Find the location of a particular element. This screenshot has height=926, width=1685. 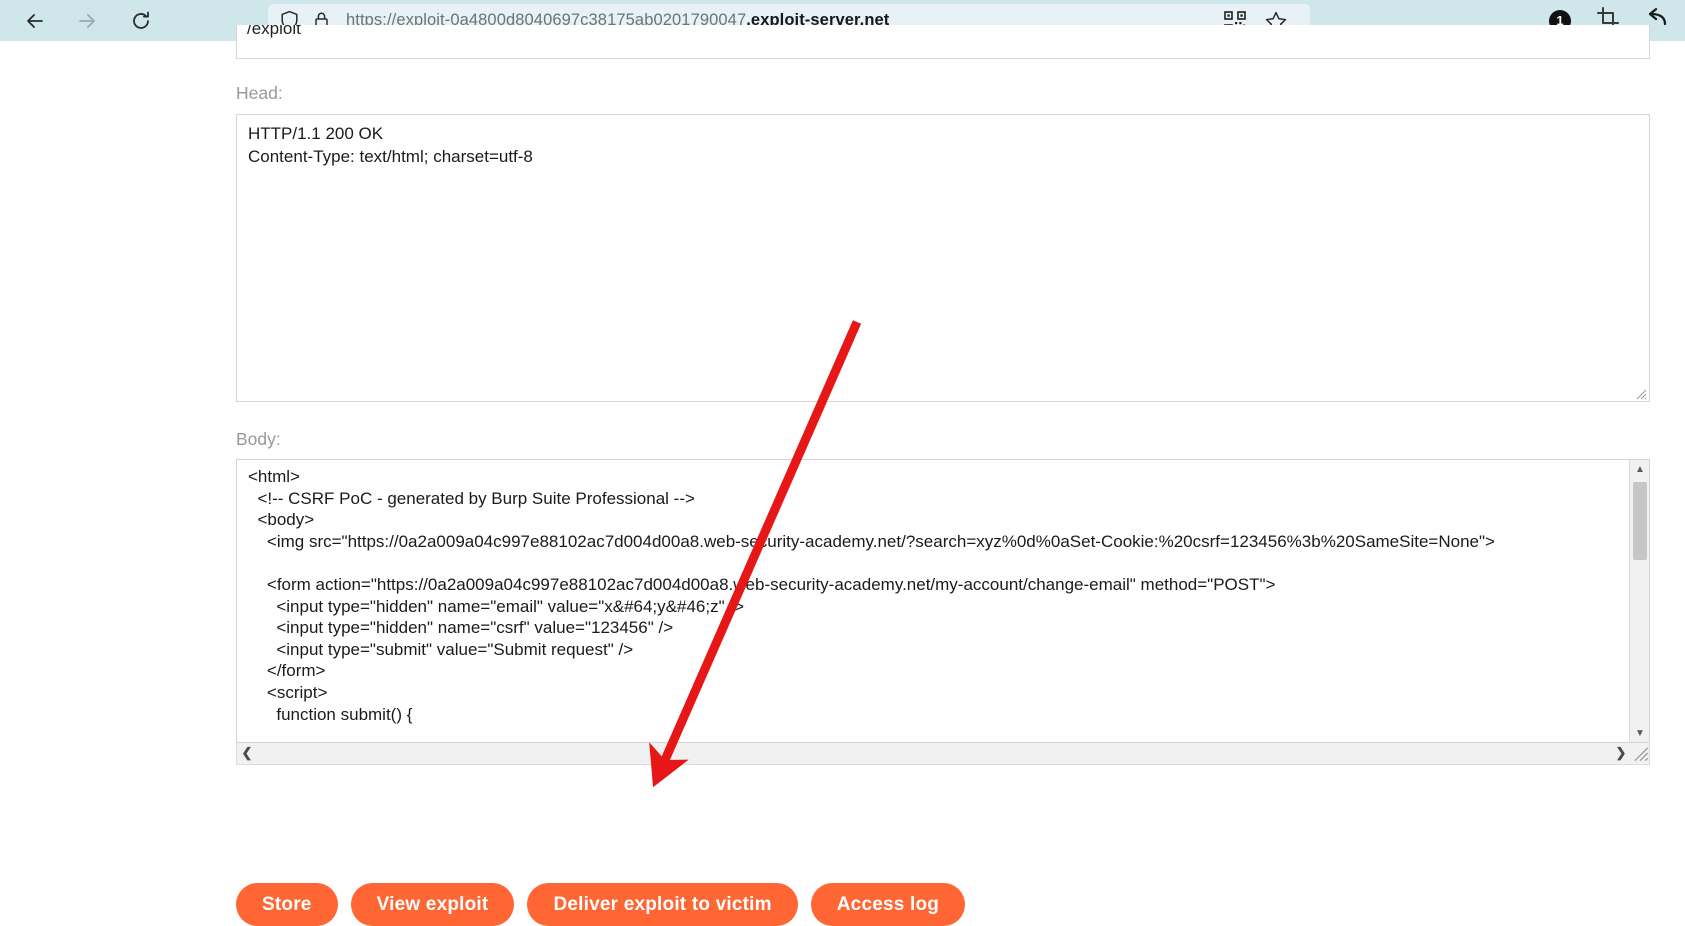

arrow-left-icon is located at coordinates (35, 20).